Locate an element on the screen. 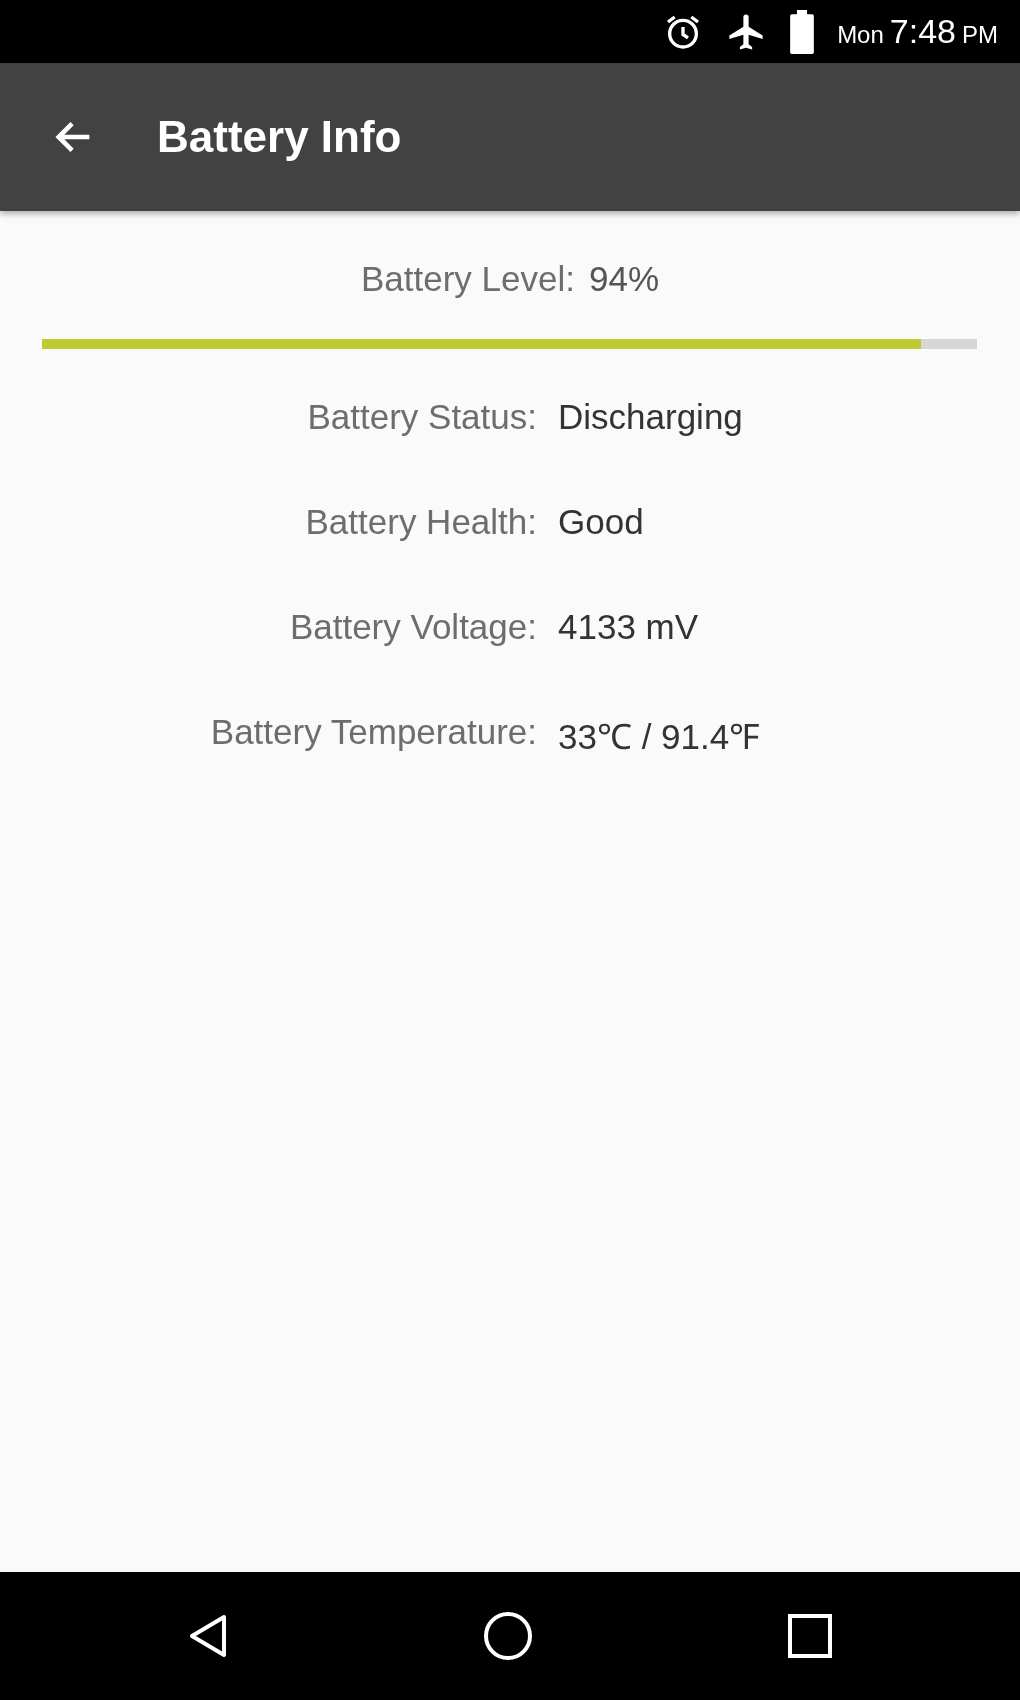  detail-value: Good is located at coordinates (601, 522).